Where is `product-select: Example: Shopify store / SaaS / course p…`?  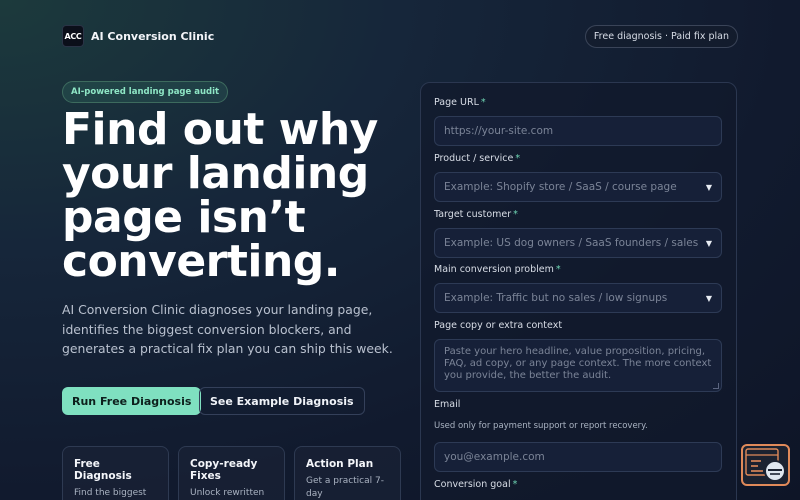
product-select: Example: Shopify store / SaaS / course p… is located at coordinates (578, 187).